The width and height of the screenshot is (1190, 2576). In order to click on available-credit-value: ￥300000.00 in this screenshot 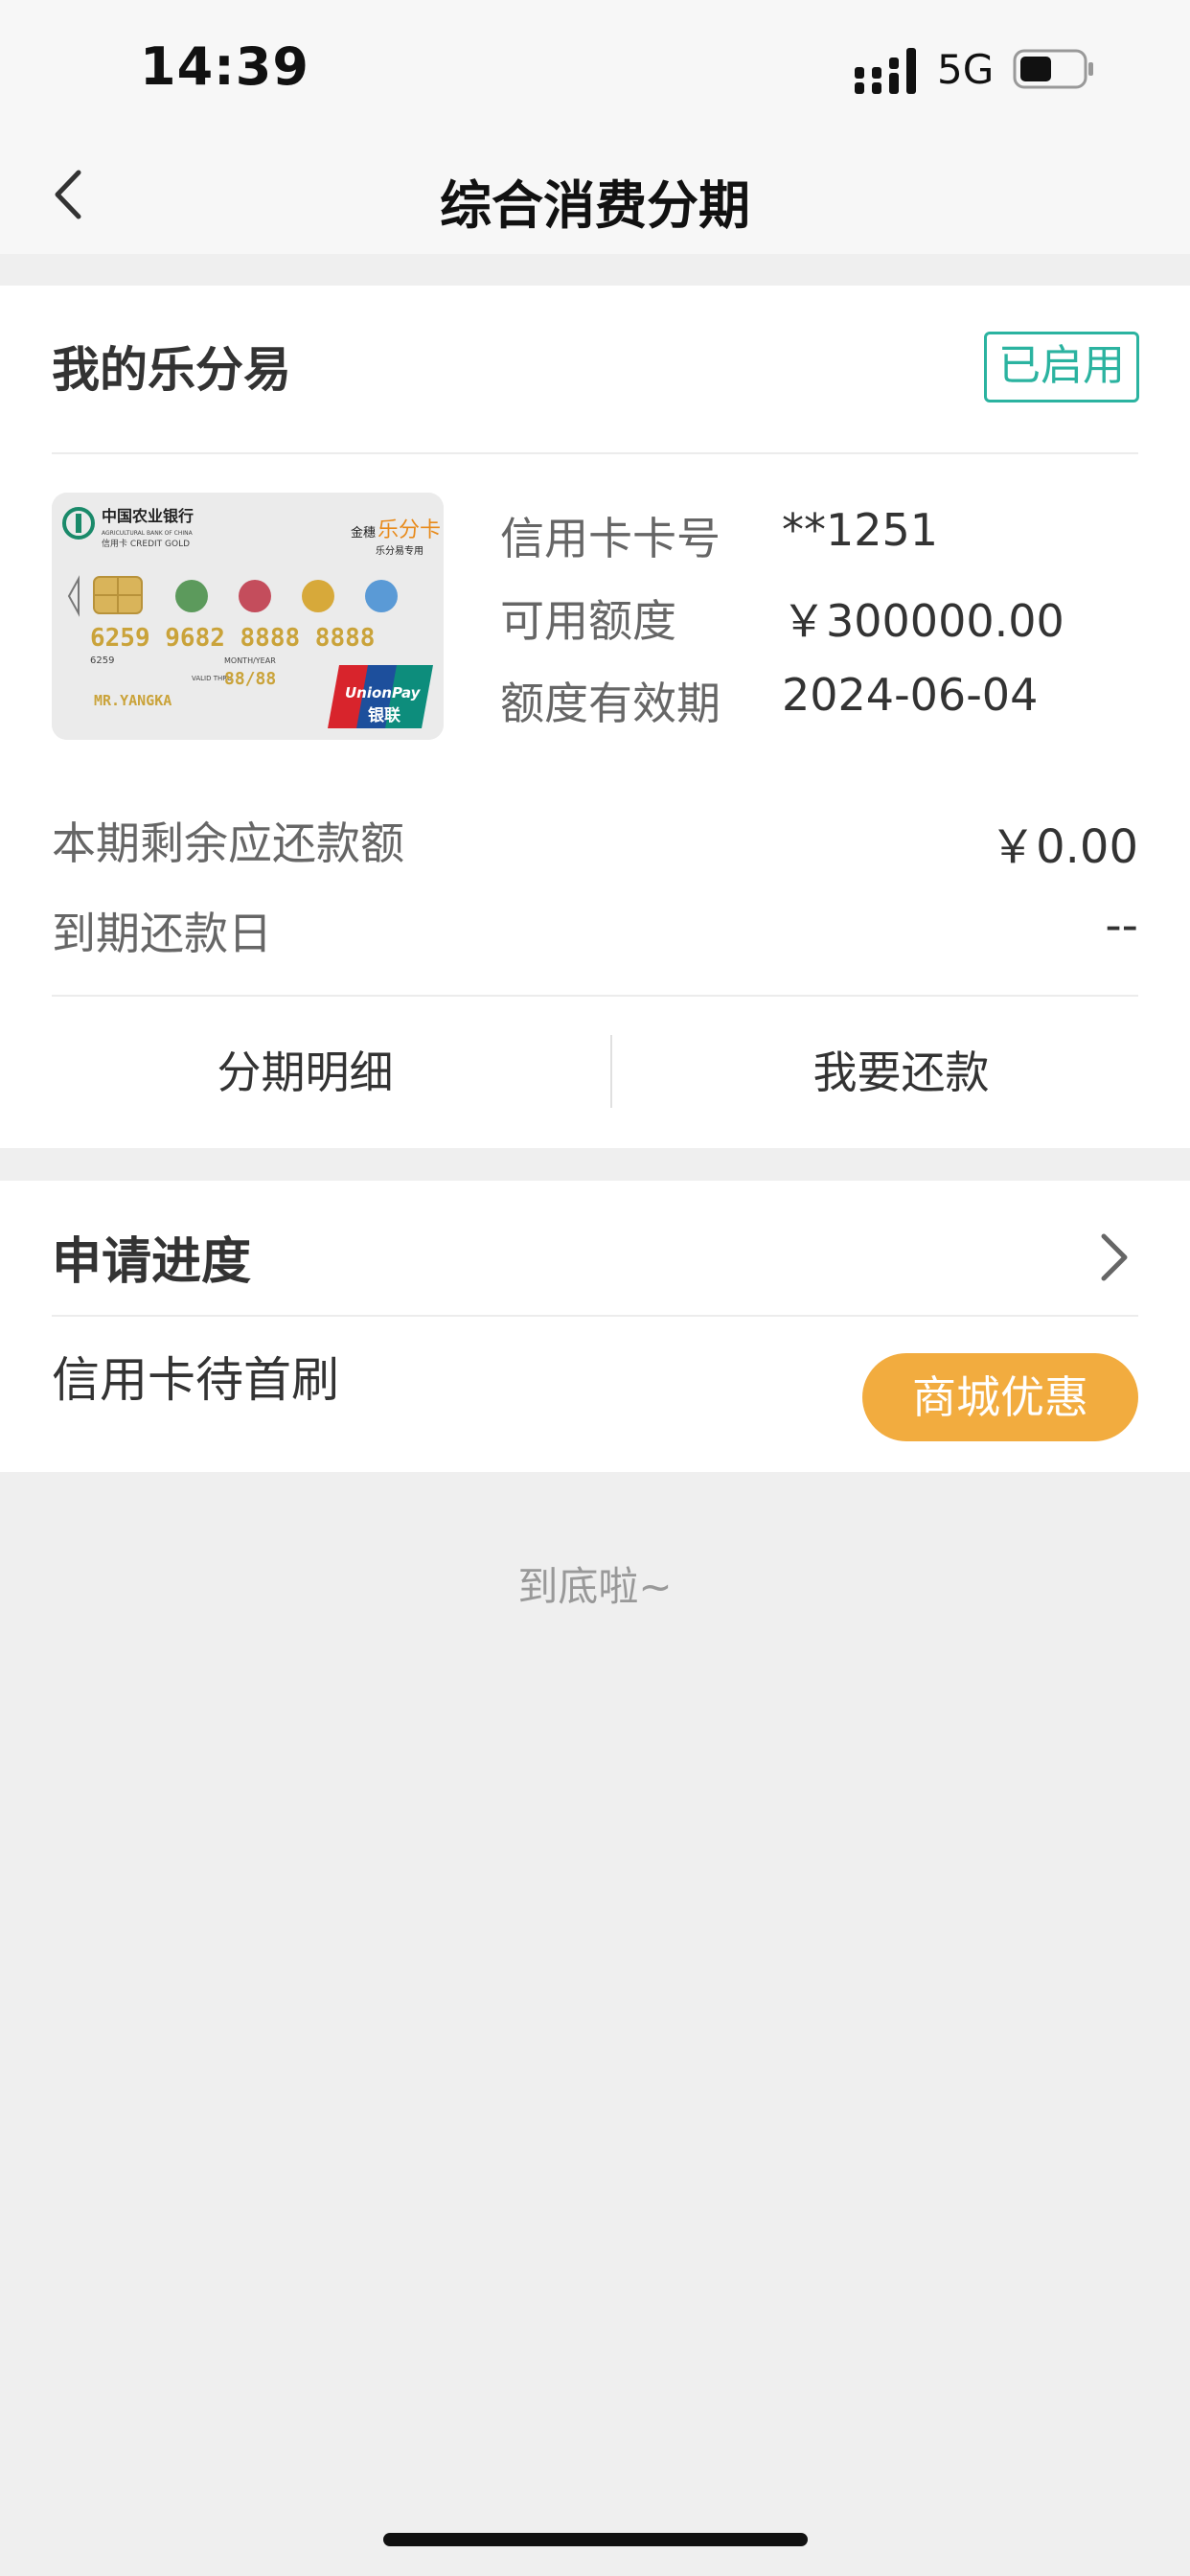, I will do `click(923, 621)`.